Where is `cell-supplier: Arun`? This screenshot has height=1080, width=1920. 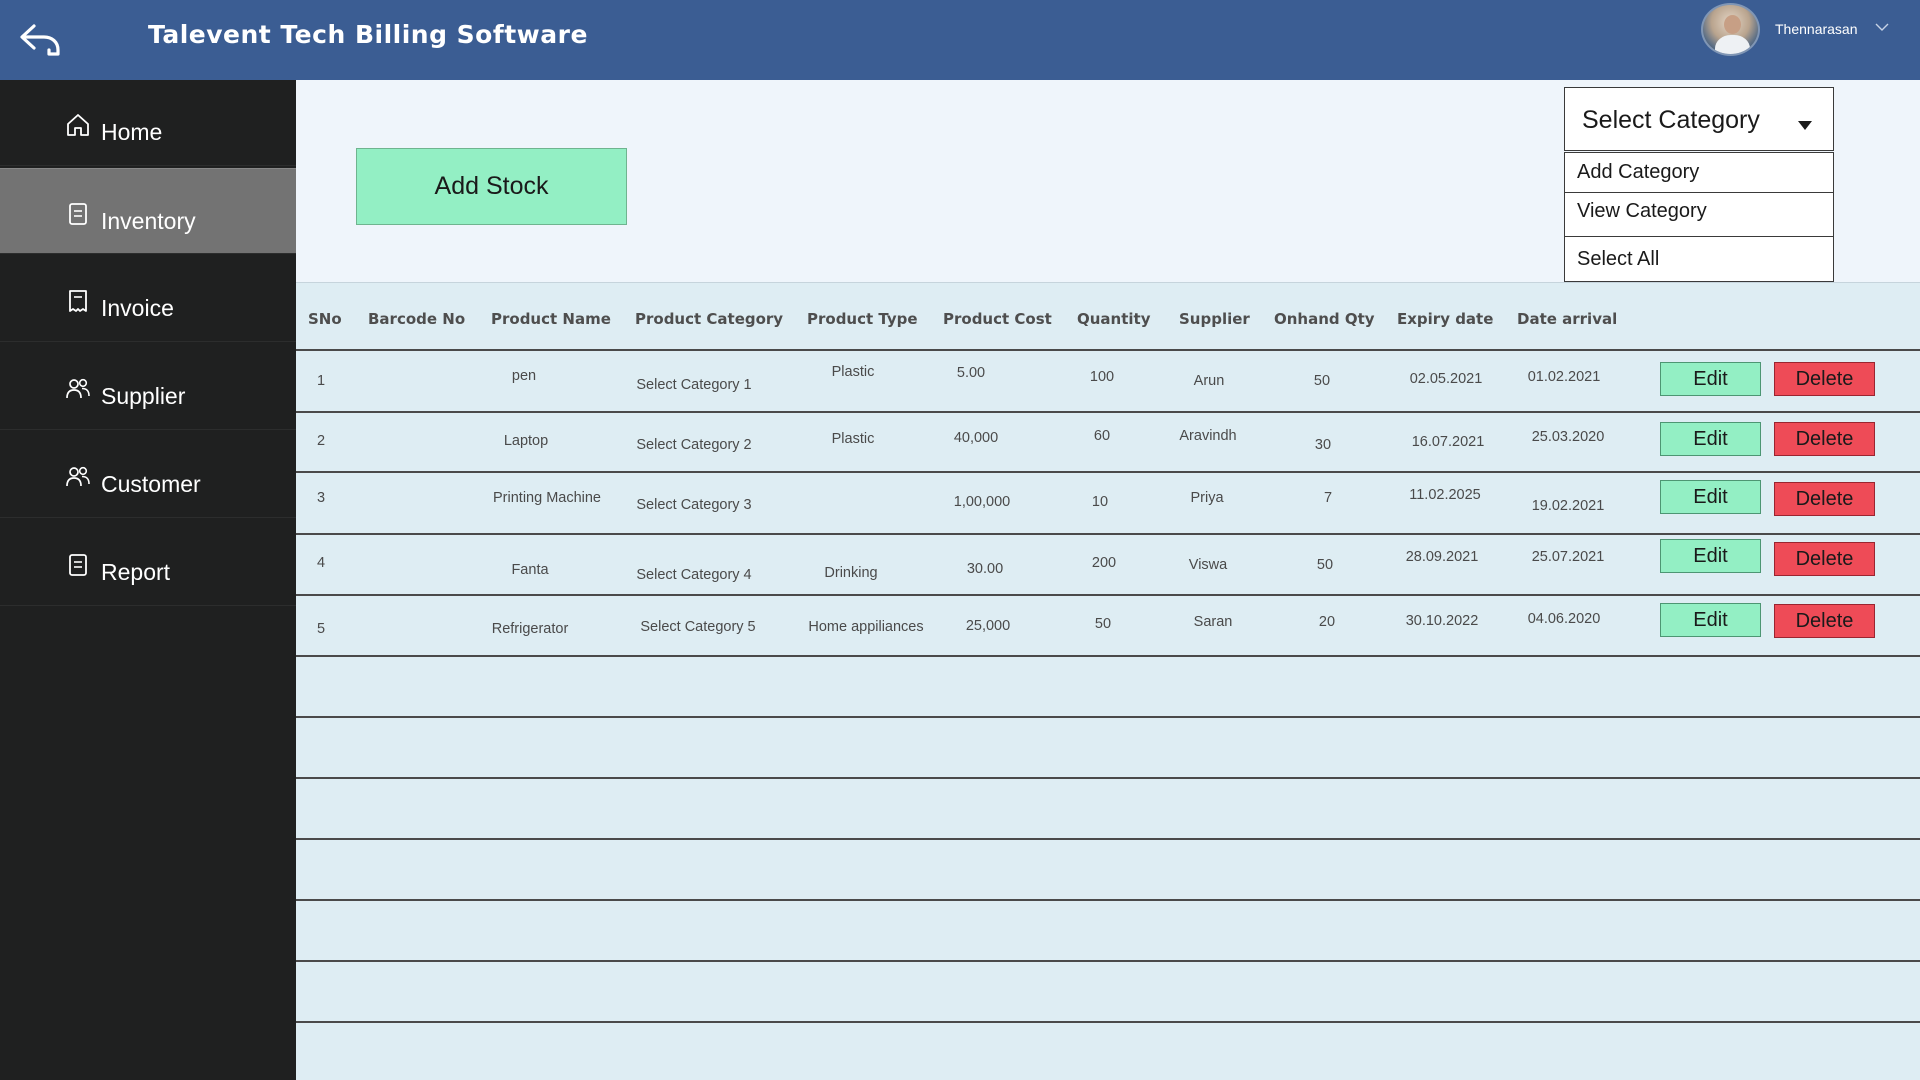 cell-supplier: Arun is located at coordinates (1209, 381).